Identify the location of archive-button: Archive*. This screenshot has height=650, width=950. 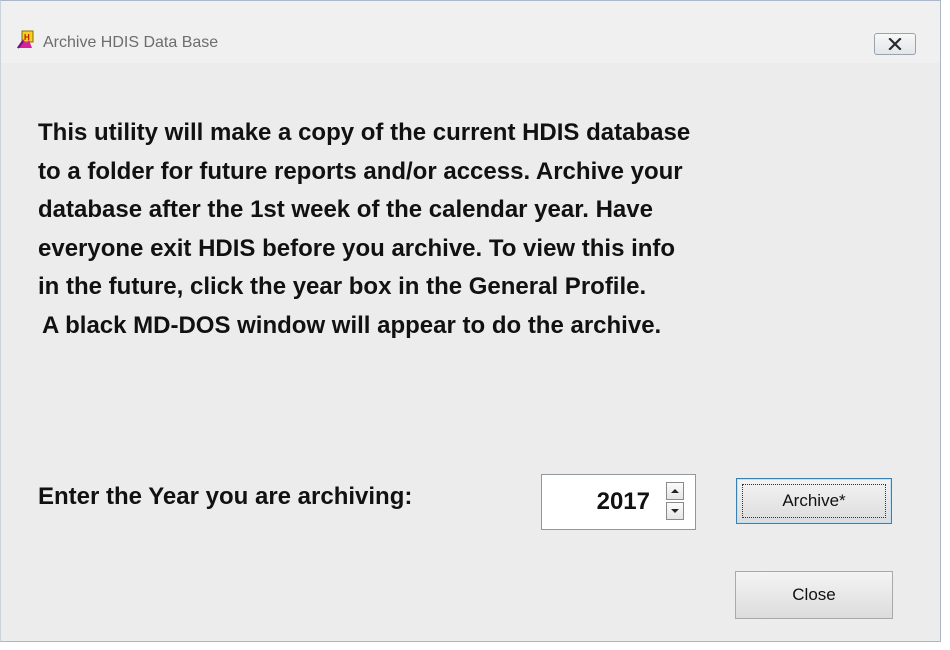
(814, 501).